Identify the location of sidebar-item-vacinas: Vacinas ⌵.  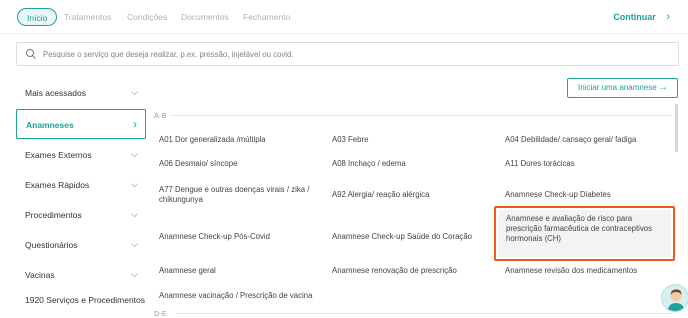
(81, 275).